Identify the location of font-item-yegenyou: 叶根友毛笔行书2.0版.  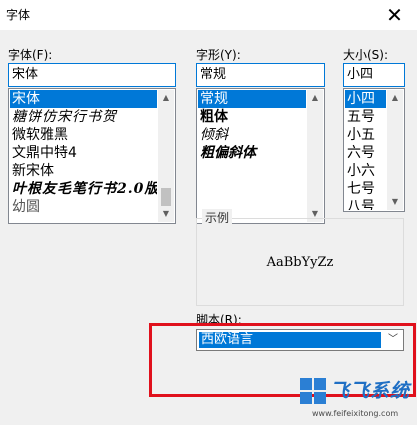
(83, 189).